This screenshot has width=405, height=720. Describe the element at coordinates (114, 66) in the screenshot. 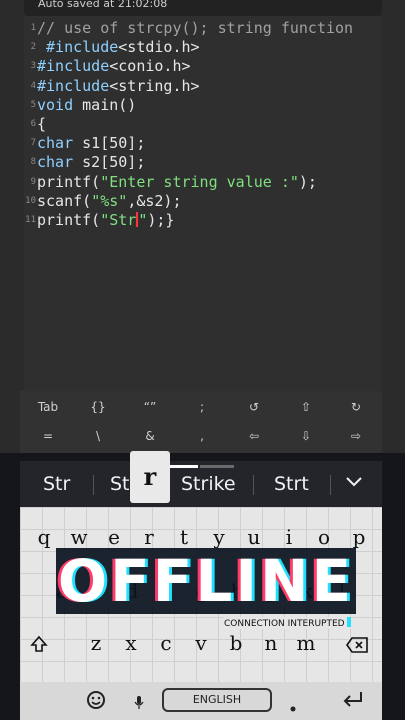

I see `code-text: #include<conio.h>` at that location.